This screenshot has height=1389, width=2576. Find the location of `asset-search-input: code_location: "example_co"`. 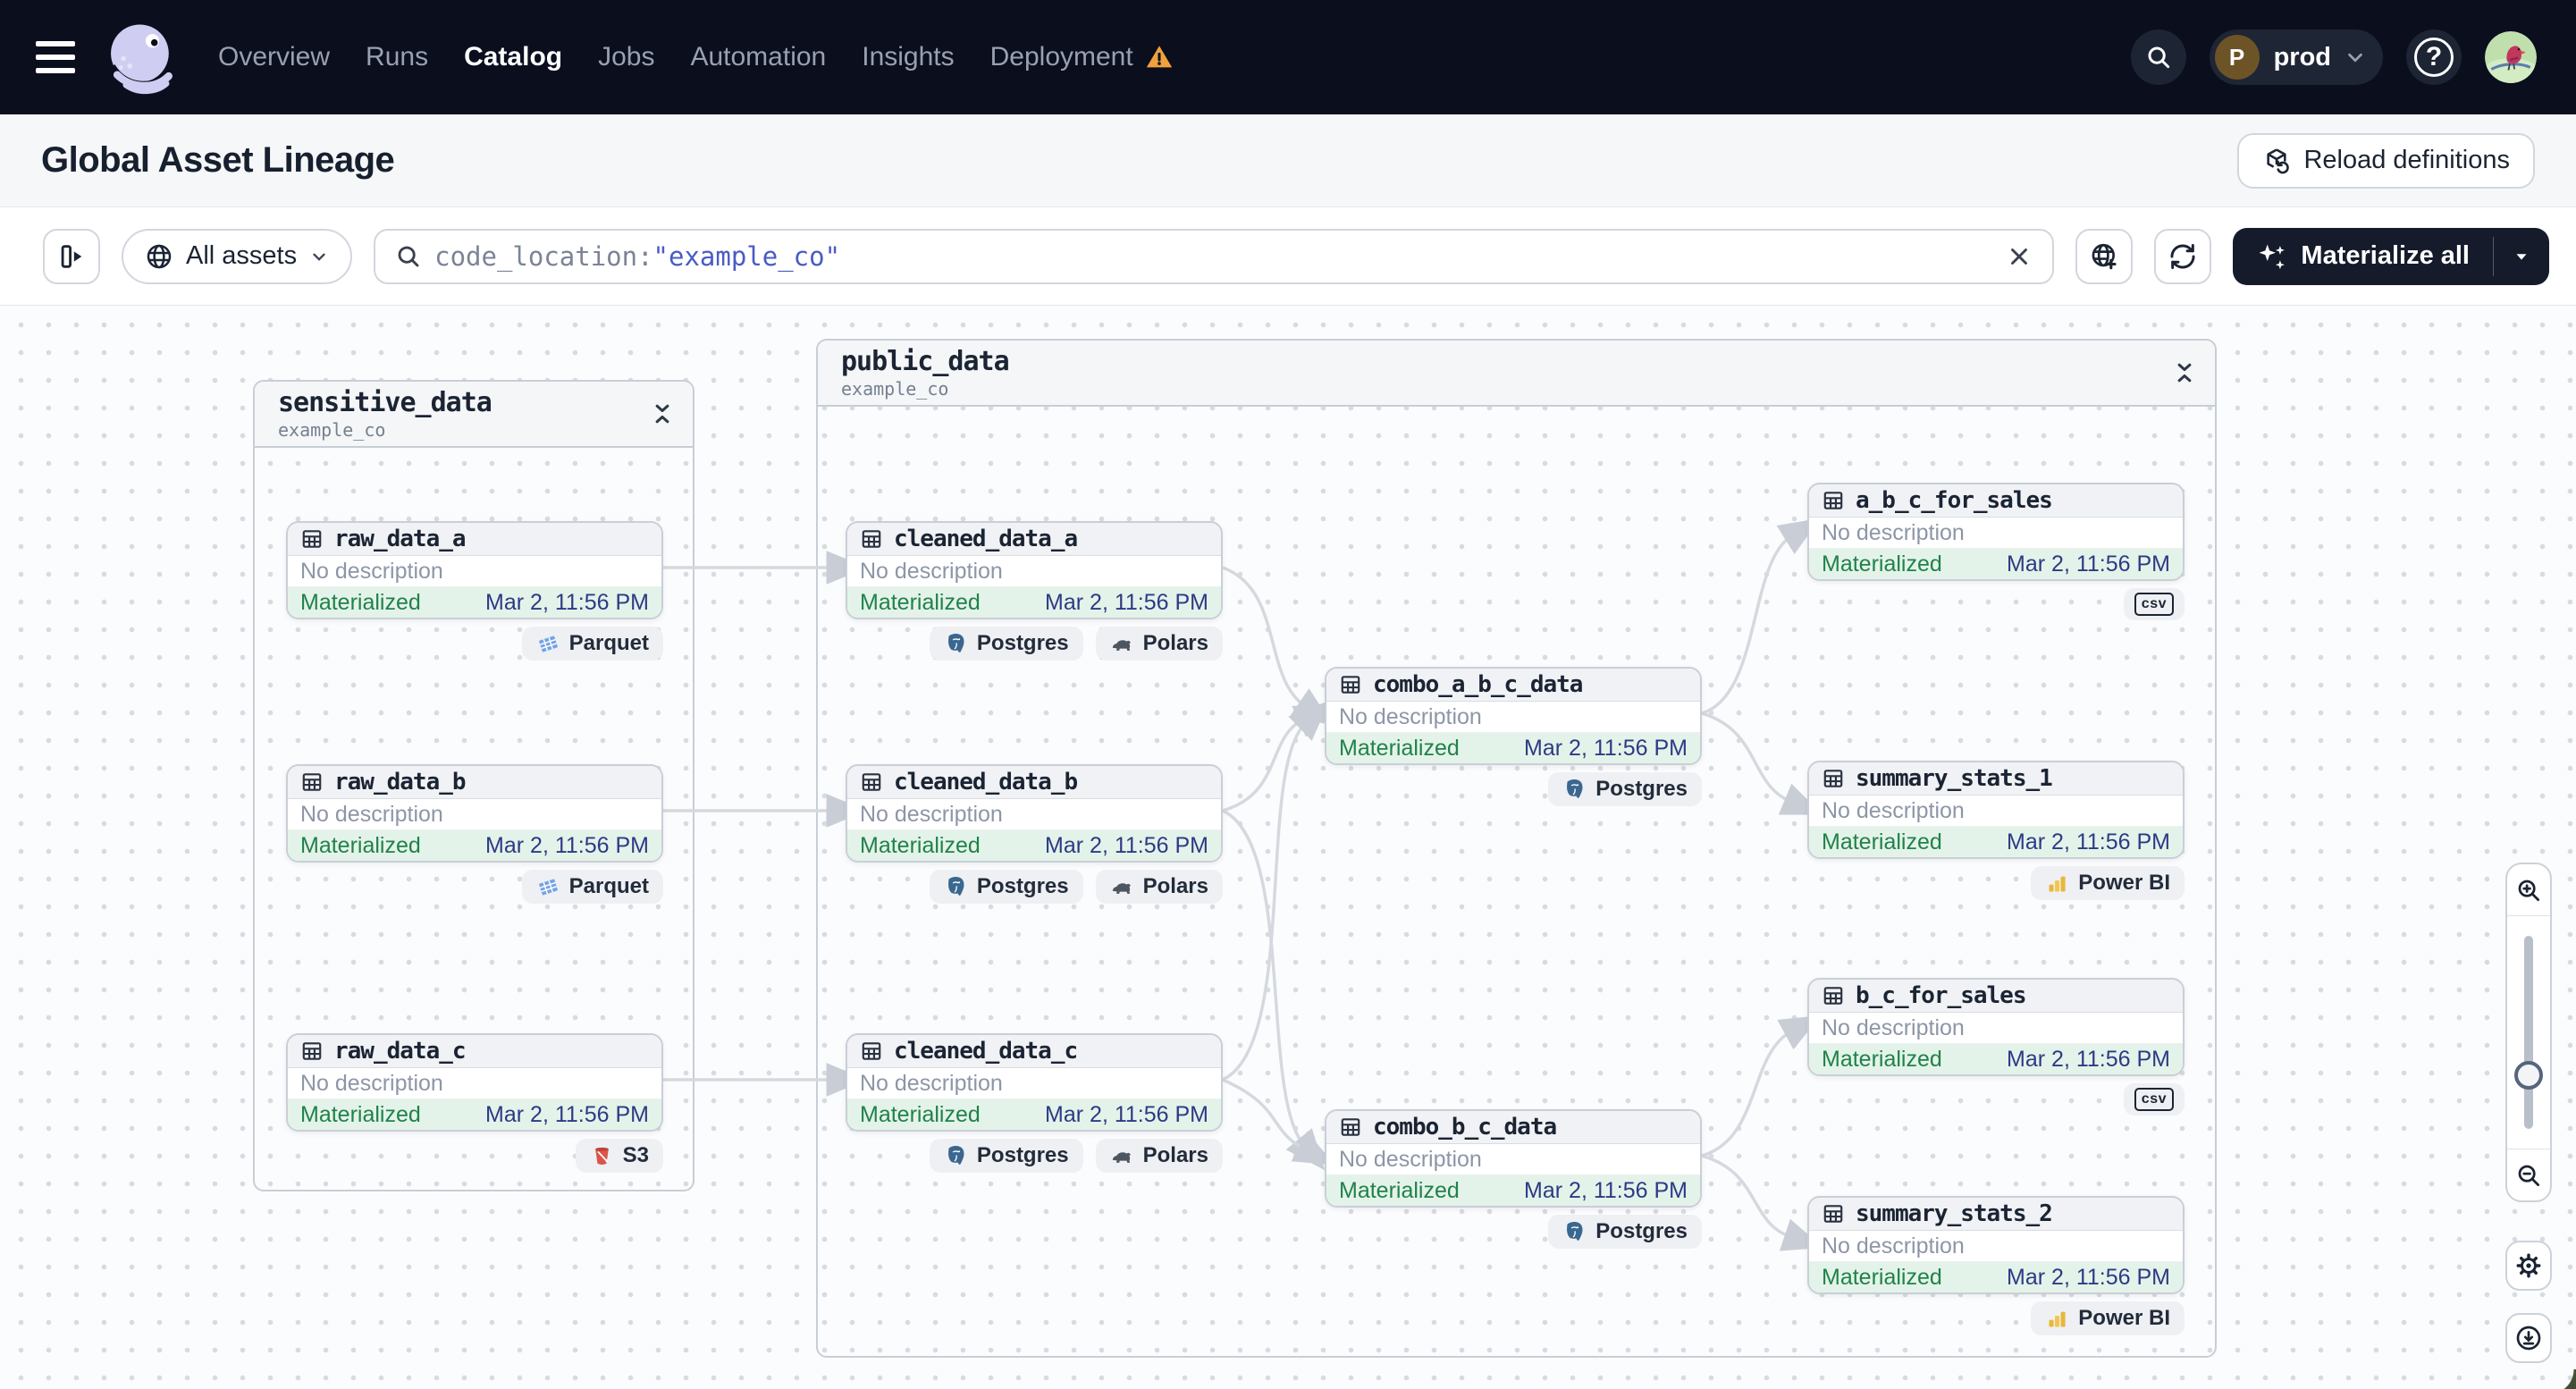

asset-search-input: code_location: "example_co" is located at coordinates (1215, 256).